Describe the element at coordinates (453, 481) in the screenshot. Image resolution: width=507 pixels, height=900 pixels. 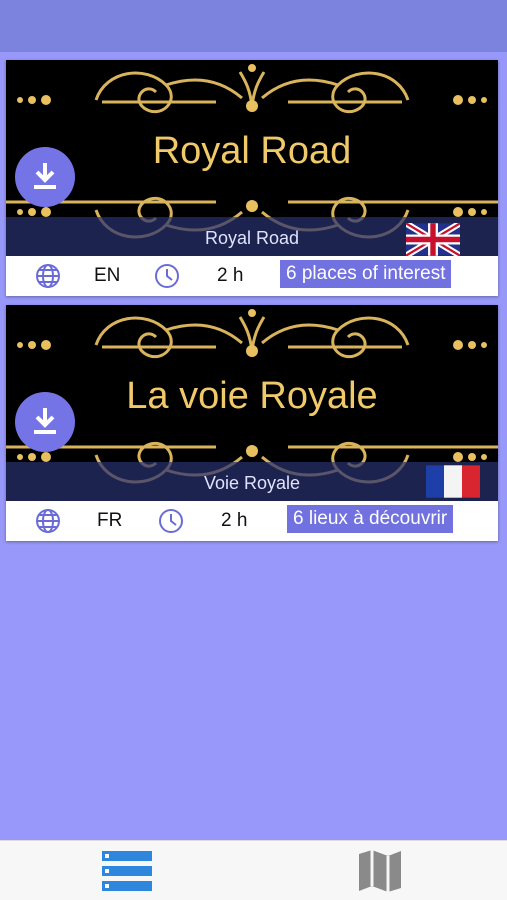
I see `france-flag-icon` at that location.